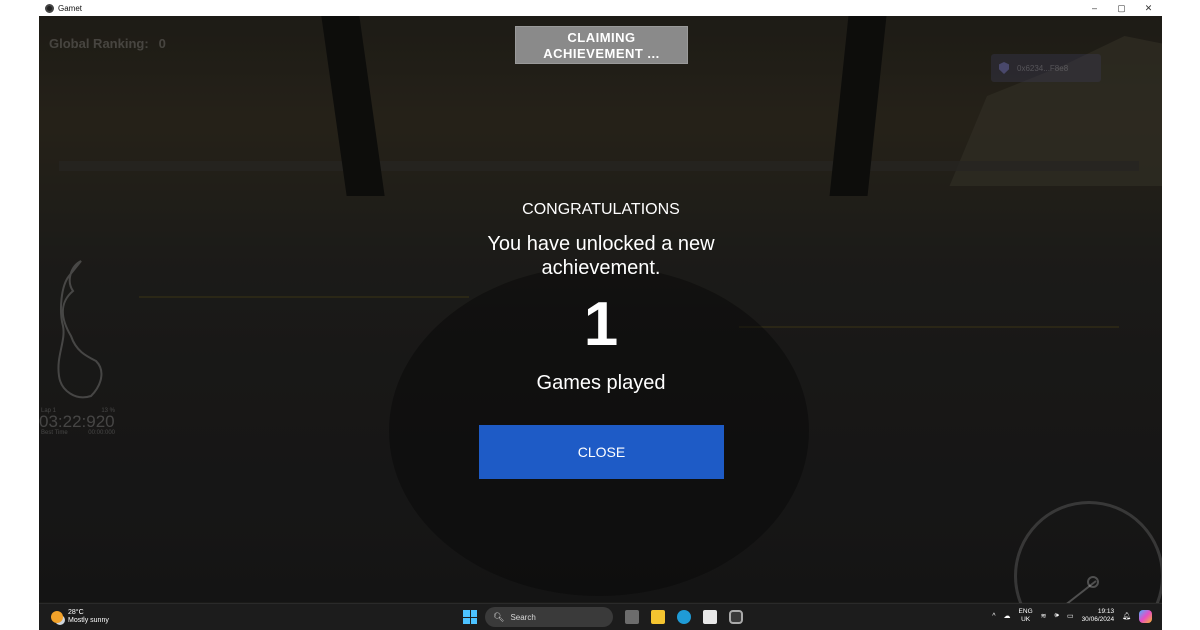 The image size is (1200, 630). I want to click on taskbar-apps: 🔍︎ Search, so click(603, 617).